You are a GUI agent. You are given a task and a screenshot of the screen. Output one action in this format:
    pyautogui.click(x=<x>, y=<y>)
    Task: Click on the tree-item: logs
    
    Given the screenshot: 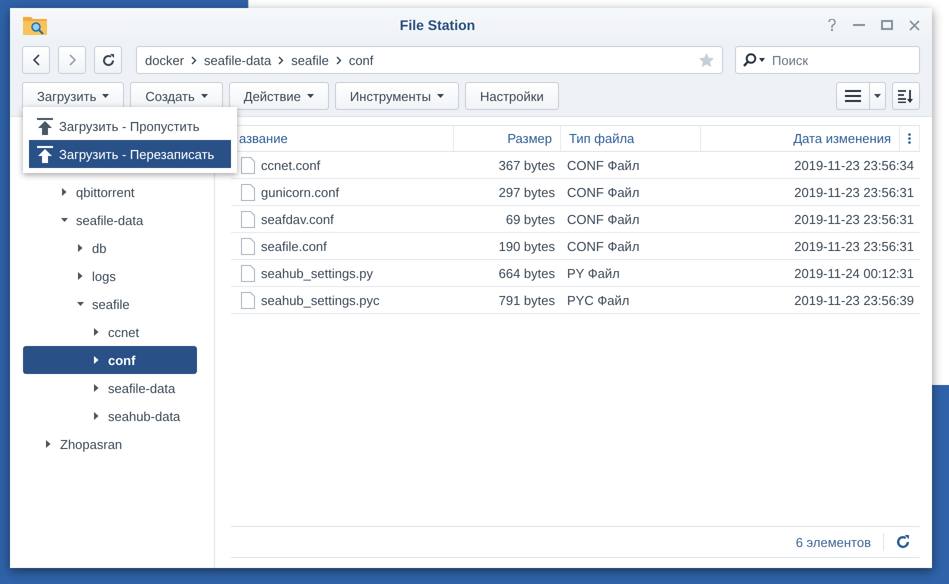 What is the action you would take?
    pyautogui.click(x=110, y=276)
    